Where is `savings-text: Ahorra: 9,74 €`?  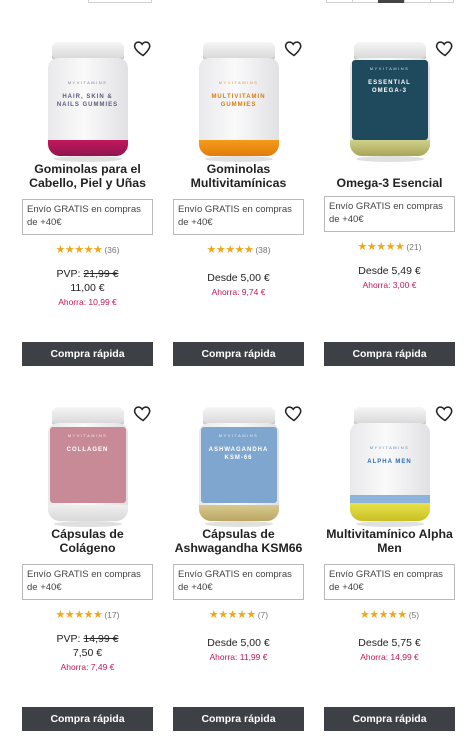
savings-text: Ahorra: 9,74 € is located at coordinates (238, 292).